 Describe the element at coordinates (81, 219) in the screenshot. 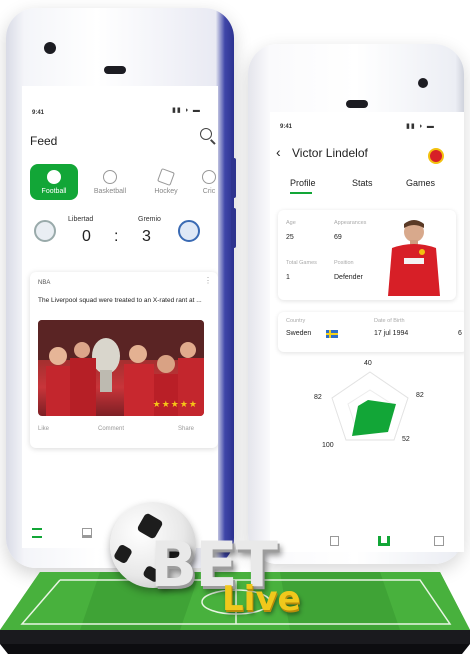

I see `home-team: Libertad` at that location.